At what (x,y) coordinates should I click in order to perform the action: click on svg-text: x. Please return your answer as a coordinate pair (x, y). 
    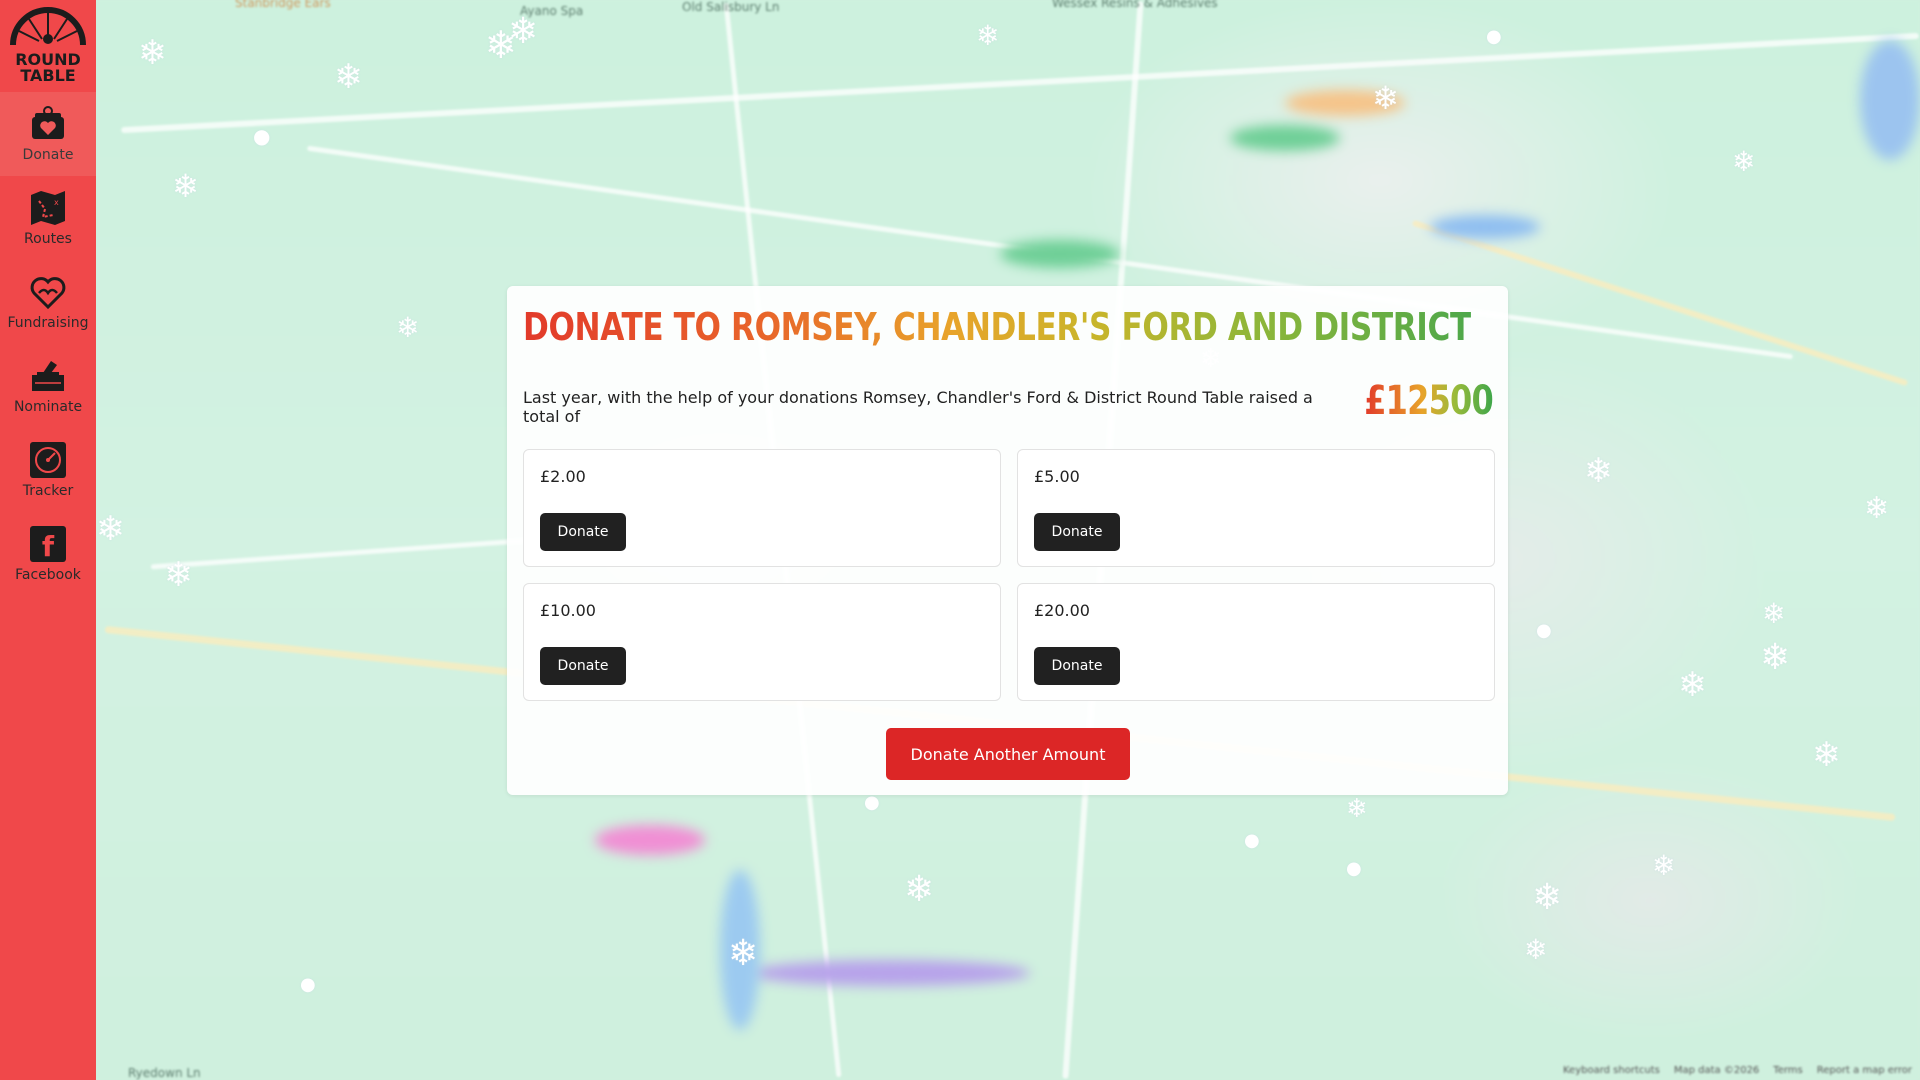
    Looking at the image, I should click on (56, 202).